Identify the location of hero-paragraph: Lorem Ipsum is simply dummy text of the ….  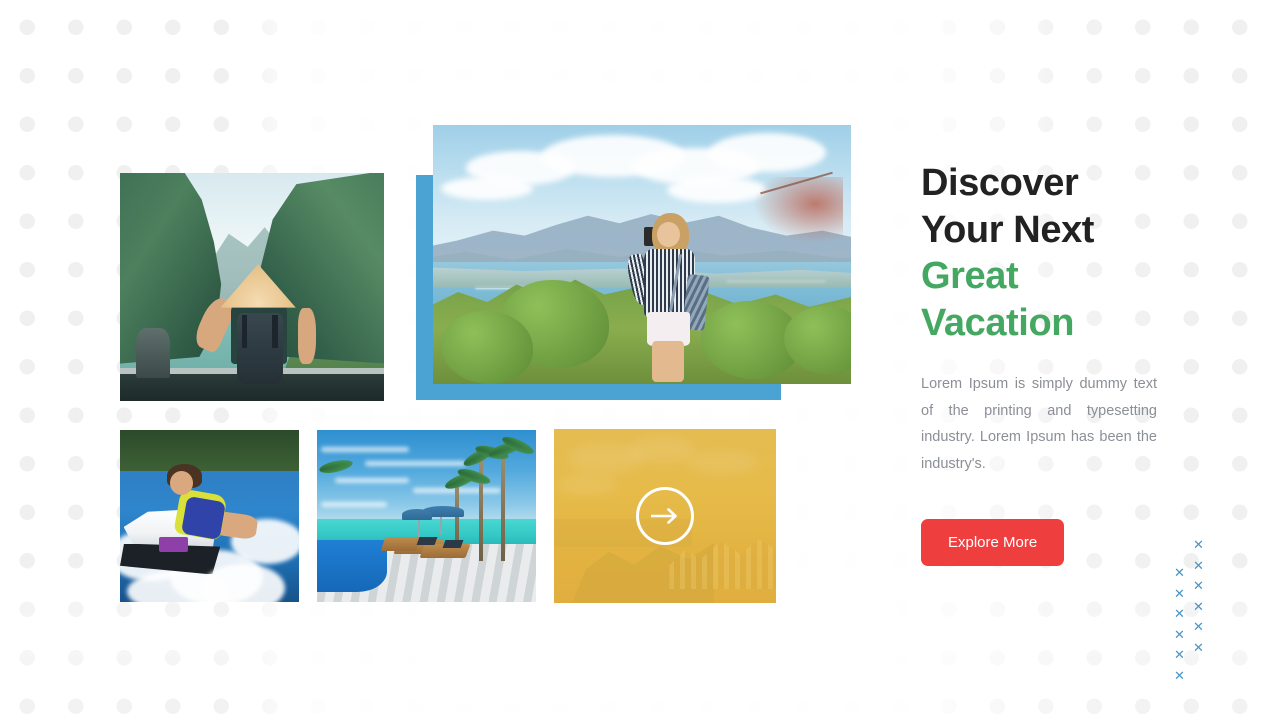
(1039, 424).